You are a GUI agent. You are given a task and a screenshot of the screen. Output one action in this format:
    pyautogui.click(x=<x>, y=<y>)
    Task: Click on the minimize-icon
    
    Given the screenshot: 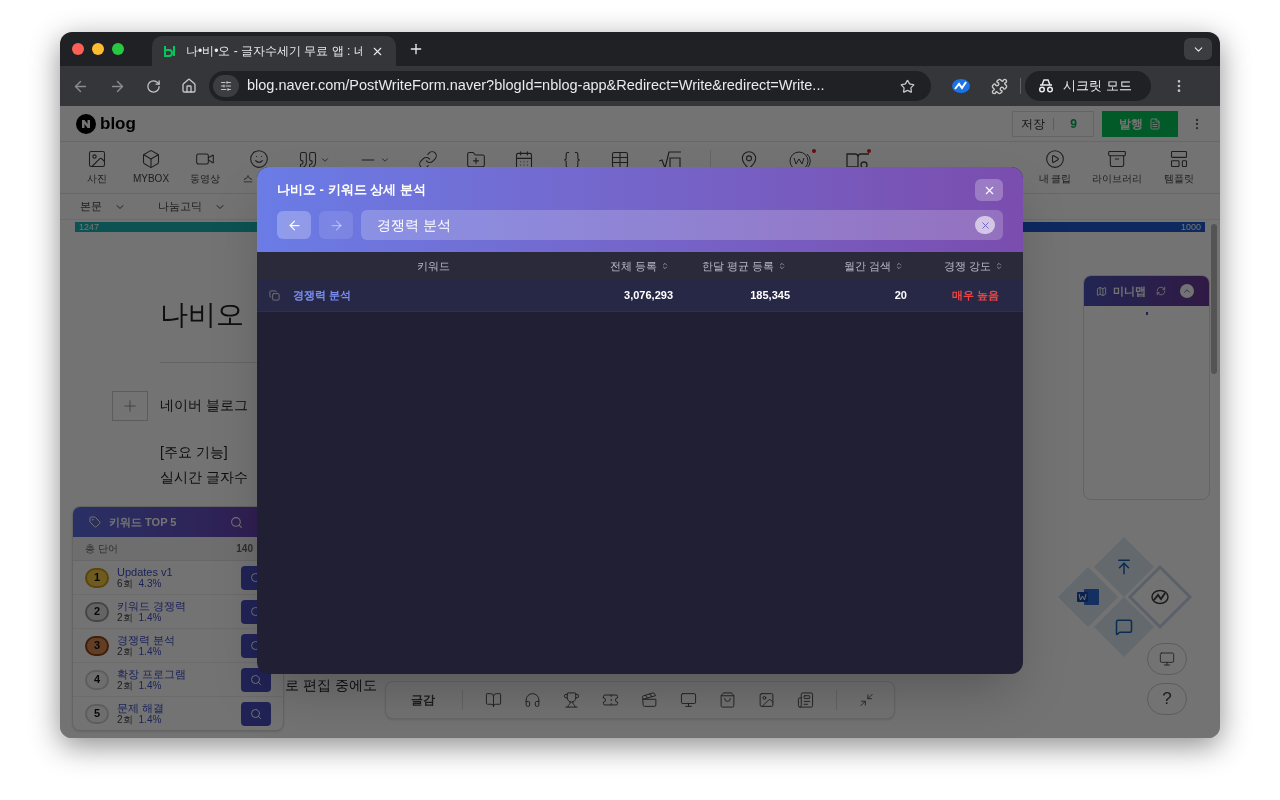 What is the action you would take?
    pyautogui.click(x=866, y=700)
    